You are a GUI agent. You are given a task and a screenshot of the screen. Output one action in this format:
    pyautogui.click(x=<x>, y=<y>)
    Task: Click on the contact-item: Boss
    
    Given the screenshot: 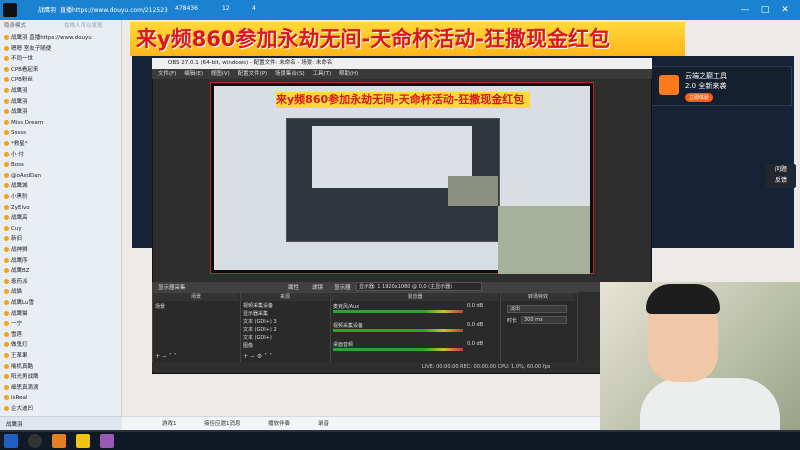 What is the action you would take?
    pyautogui.click(x=14, y=165)
    